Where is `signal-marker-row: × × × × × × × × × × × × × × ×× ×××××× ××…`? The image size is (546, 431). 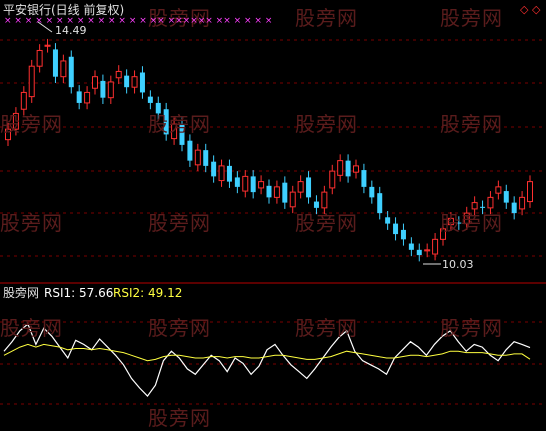
signal-marker-row: × × × × × × × × × × × × × × ×× ×××××× ××… is located at coordinates (138, 21).